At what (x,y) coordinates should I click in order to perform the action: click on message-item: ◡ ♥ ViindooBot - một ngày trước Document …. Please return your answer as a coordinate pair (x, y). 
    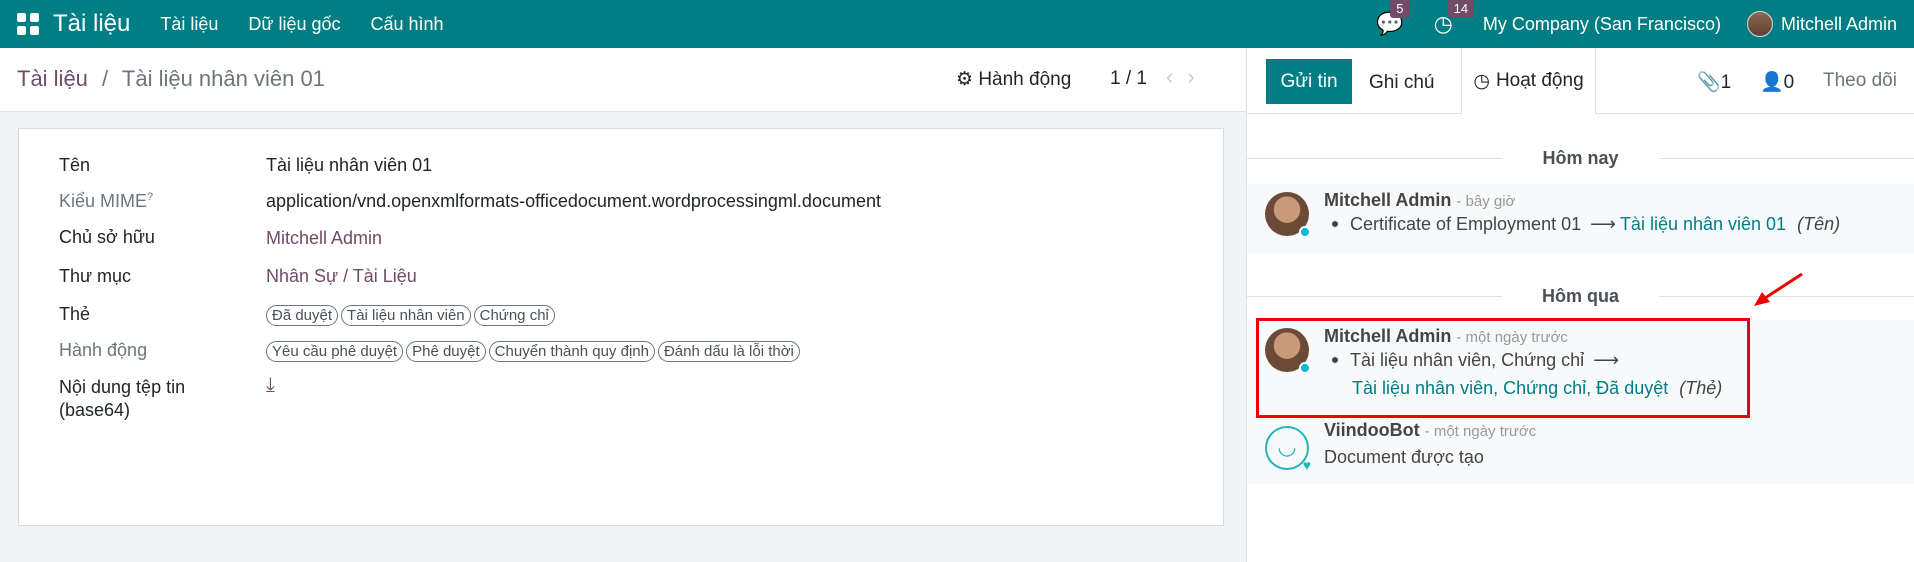
    Looking at the image, I should click on (1580, 449).